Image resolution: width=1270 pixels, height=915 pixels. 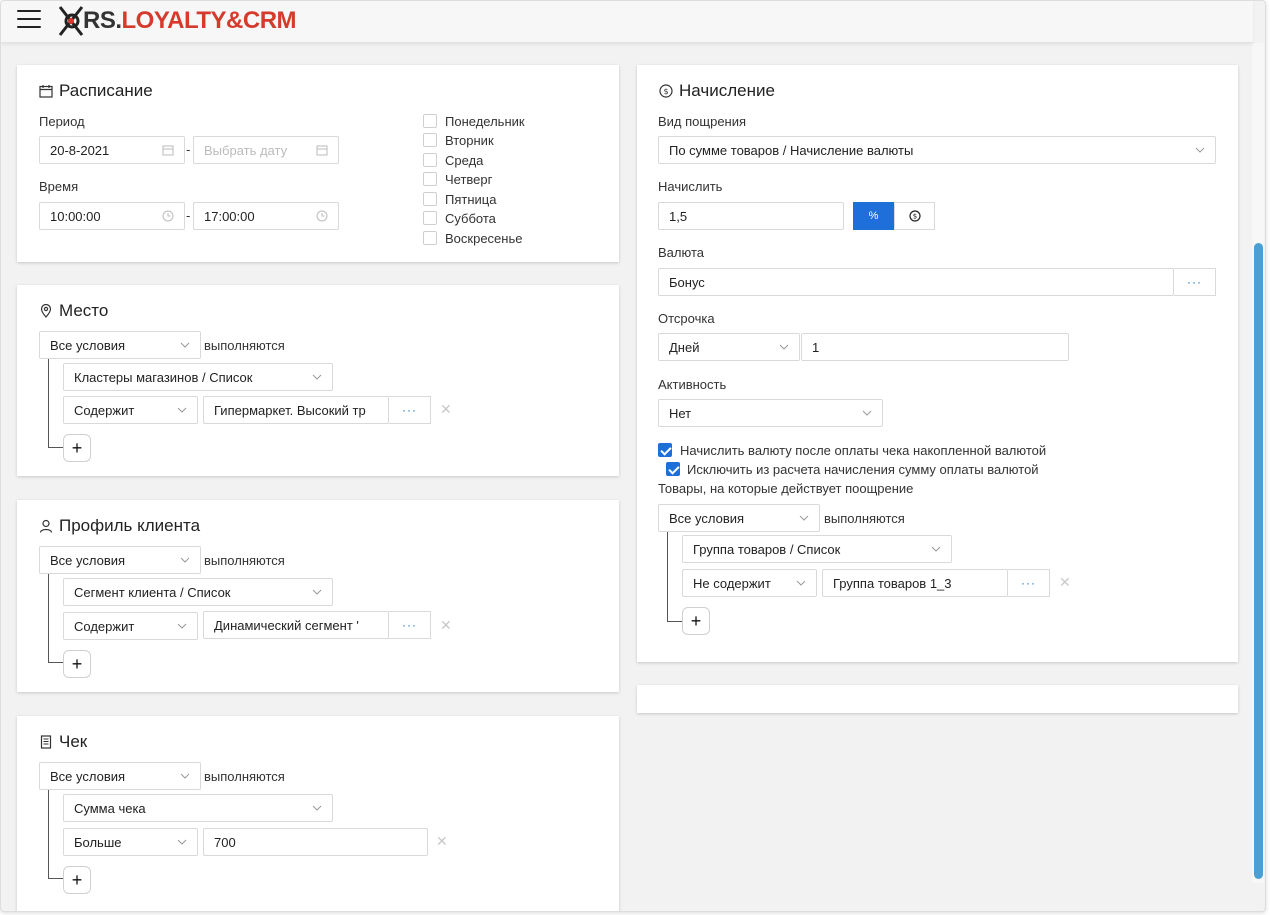 What do you see at coordinates (59, 186) in the screenshot?
I see `time-label: Время` at bounding box center [59, 186].